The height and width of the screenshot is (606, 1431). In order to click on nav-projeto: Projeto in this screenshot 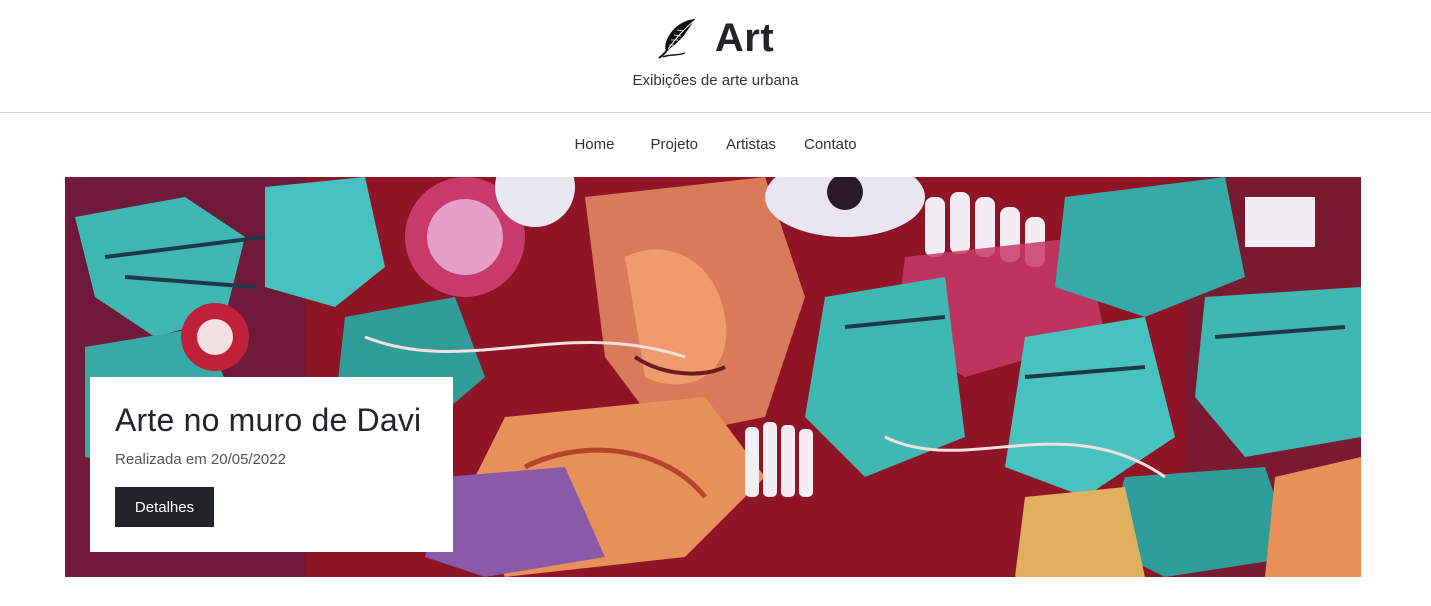, I will do `click(674, 144)`.